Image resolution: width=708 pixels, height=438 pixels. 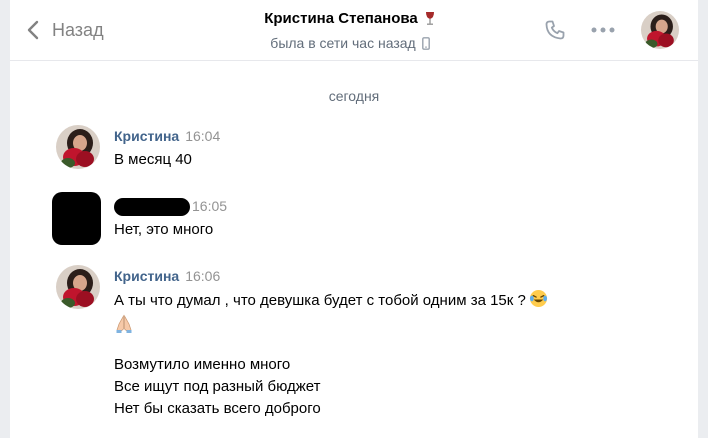 What do you see at coordinates (203, 136) in the screenshot?
I see `message-time: 16:04` at bounding box center [203, 136].